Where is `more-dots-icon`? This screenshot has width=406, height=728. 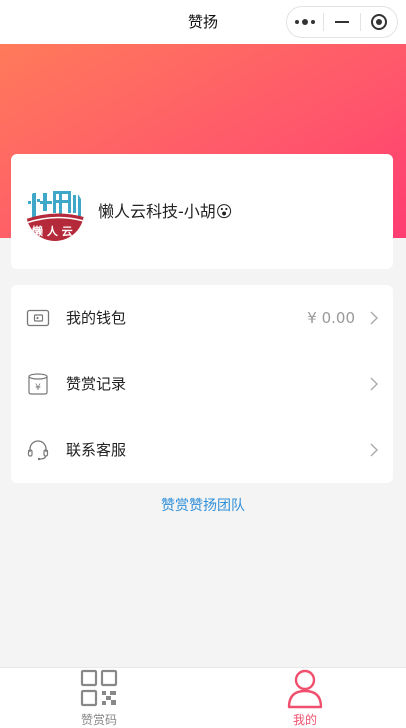 more-dots-icon is located at coordinates (305, 22).